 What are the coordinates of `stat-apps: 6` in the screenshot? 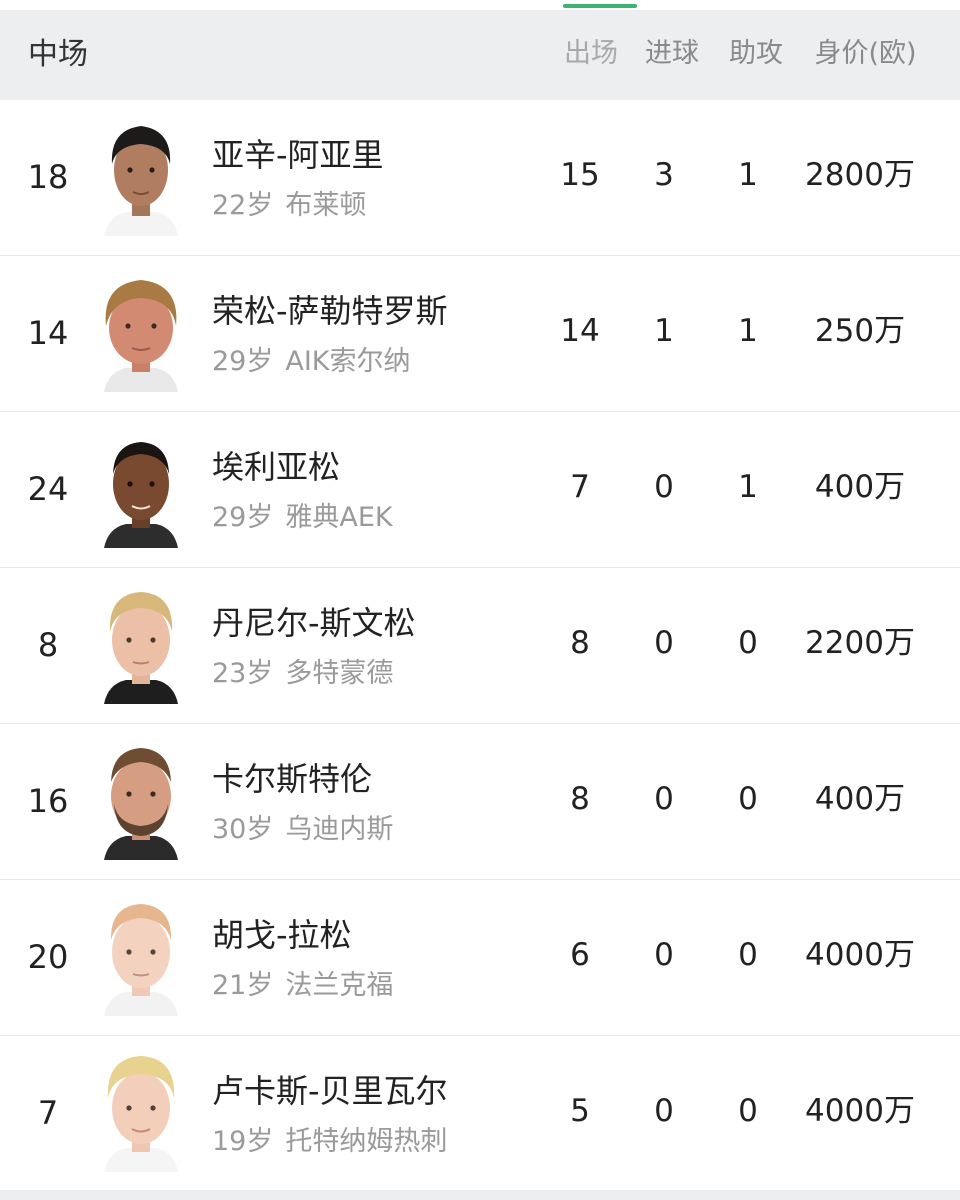 It's located at (580, 955).